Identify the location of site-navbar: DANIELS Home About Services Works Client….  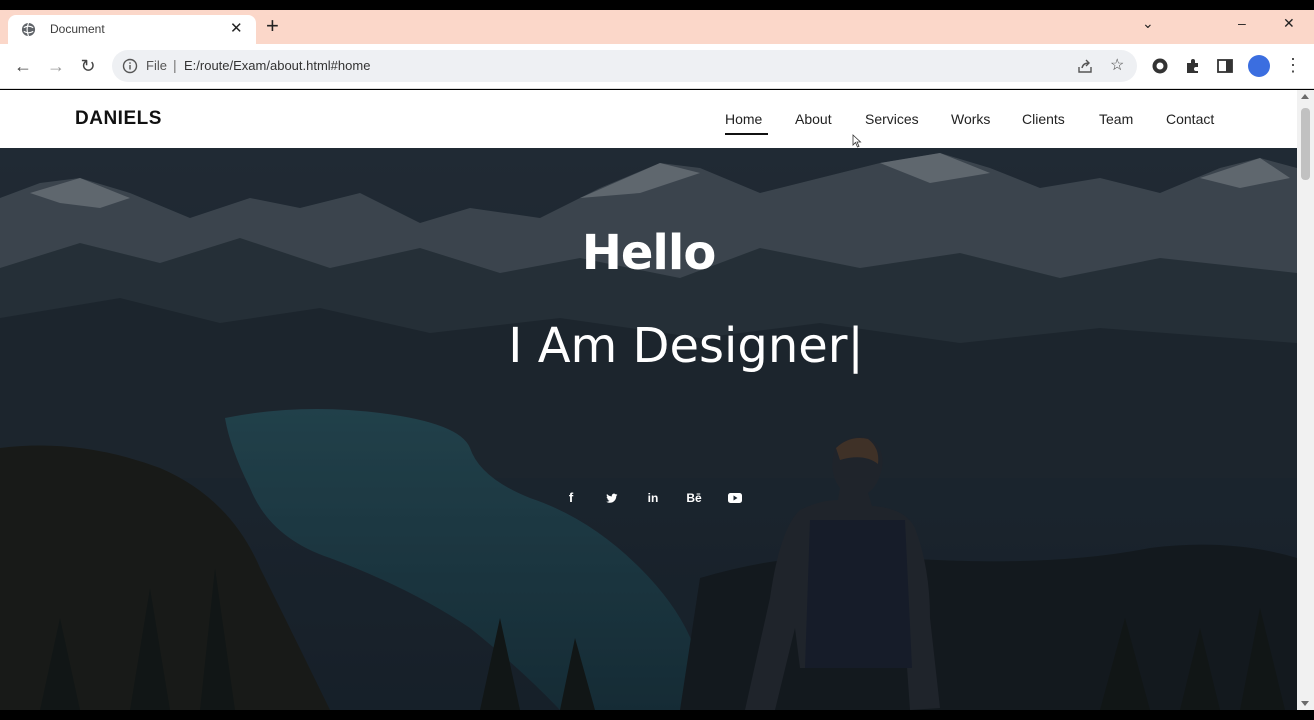
(648, 119).